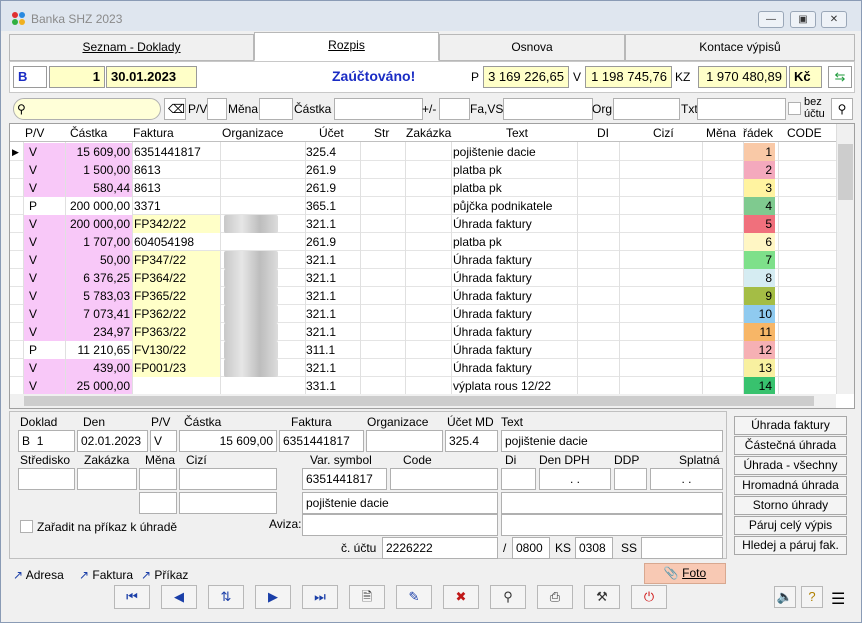 This screenshot has width=862, height=623. I want to click on text-field: pojištenie dacie, so click(612, 441).